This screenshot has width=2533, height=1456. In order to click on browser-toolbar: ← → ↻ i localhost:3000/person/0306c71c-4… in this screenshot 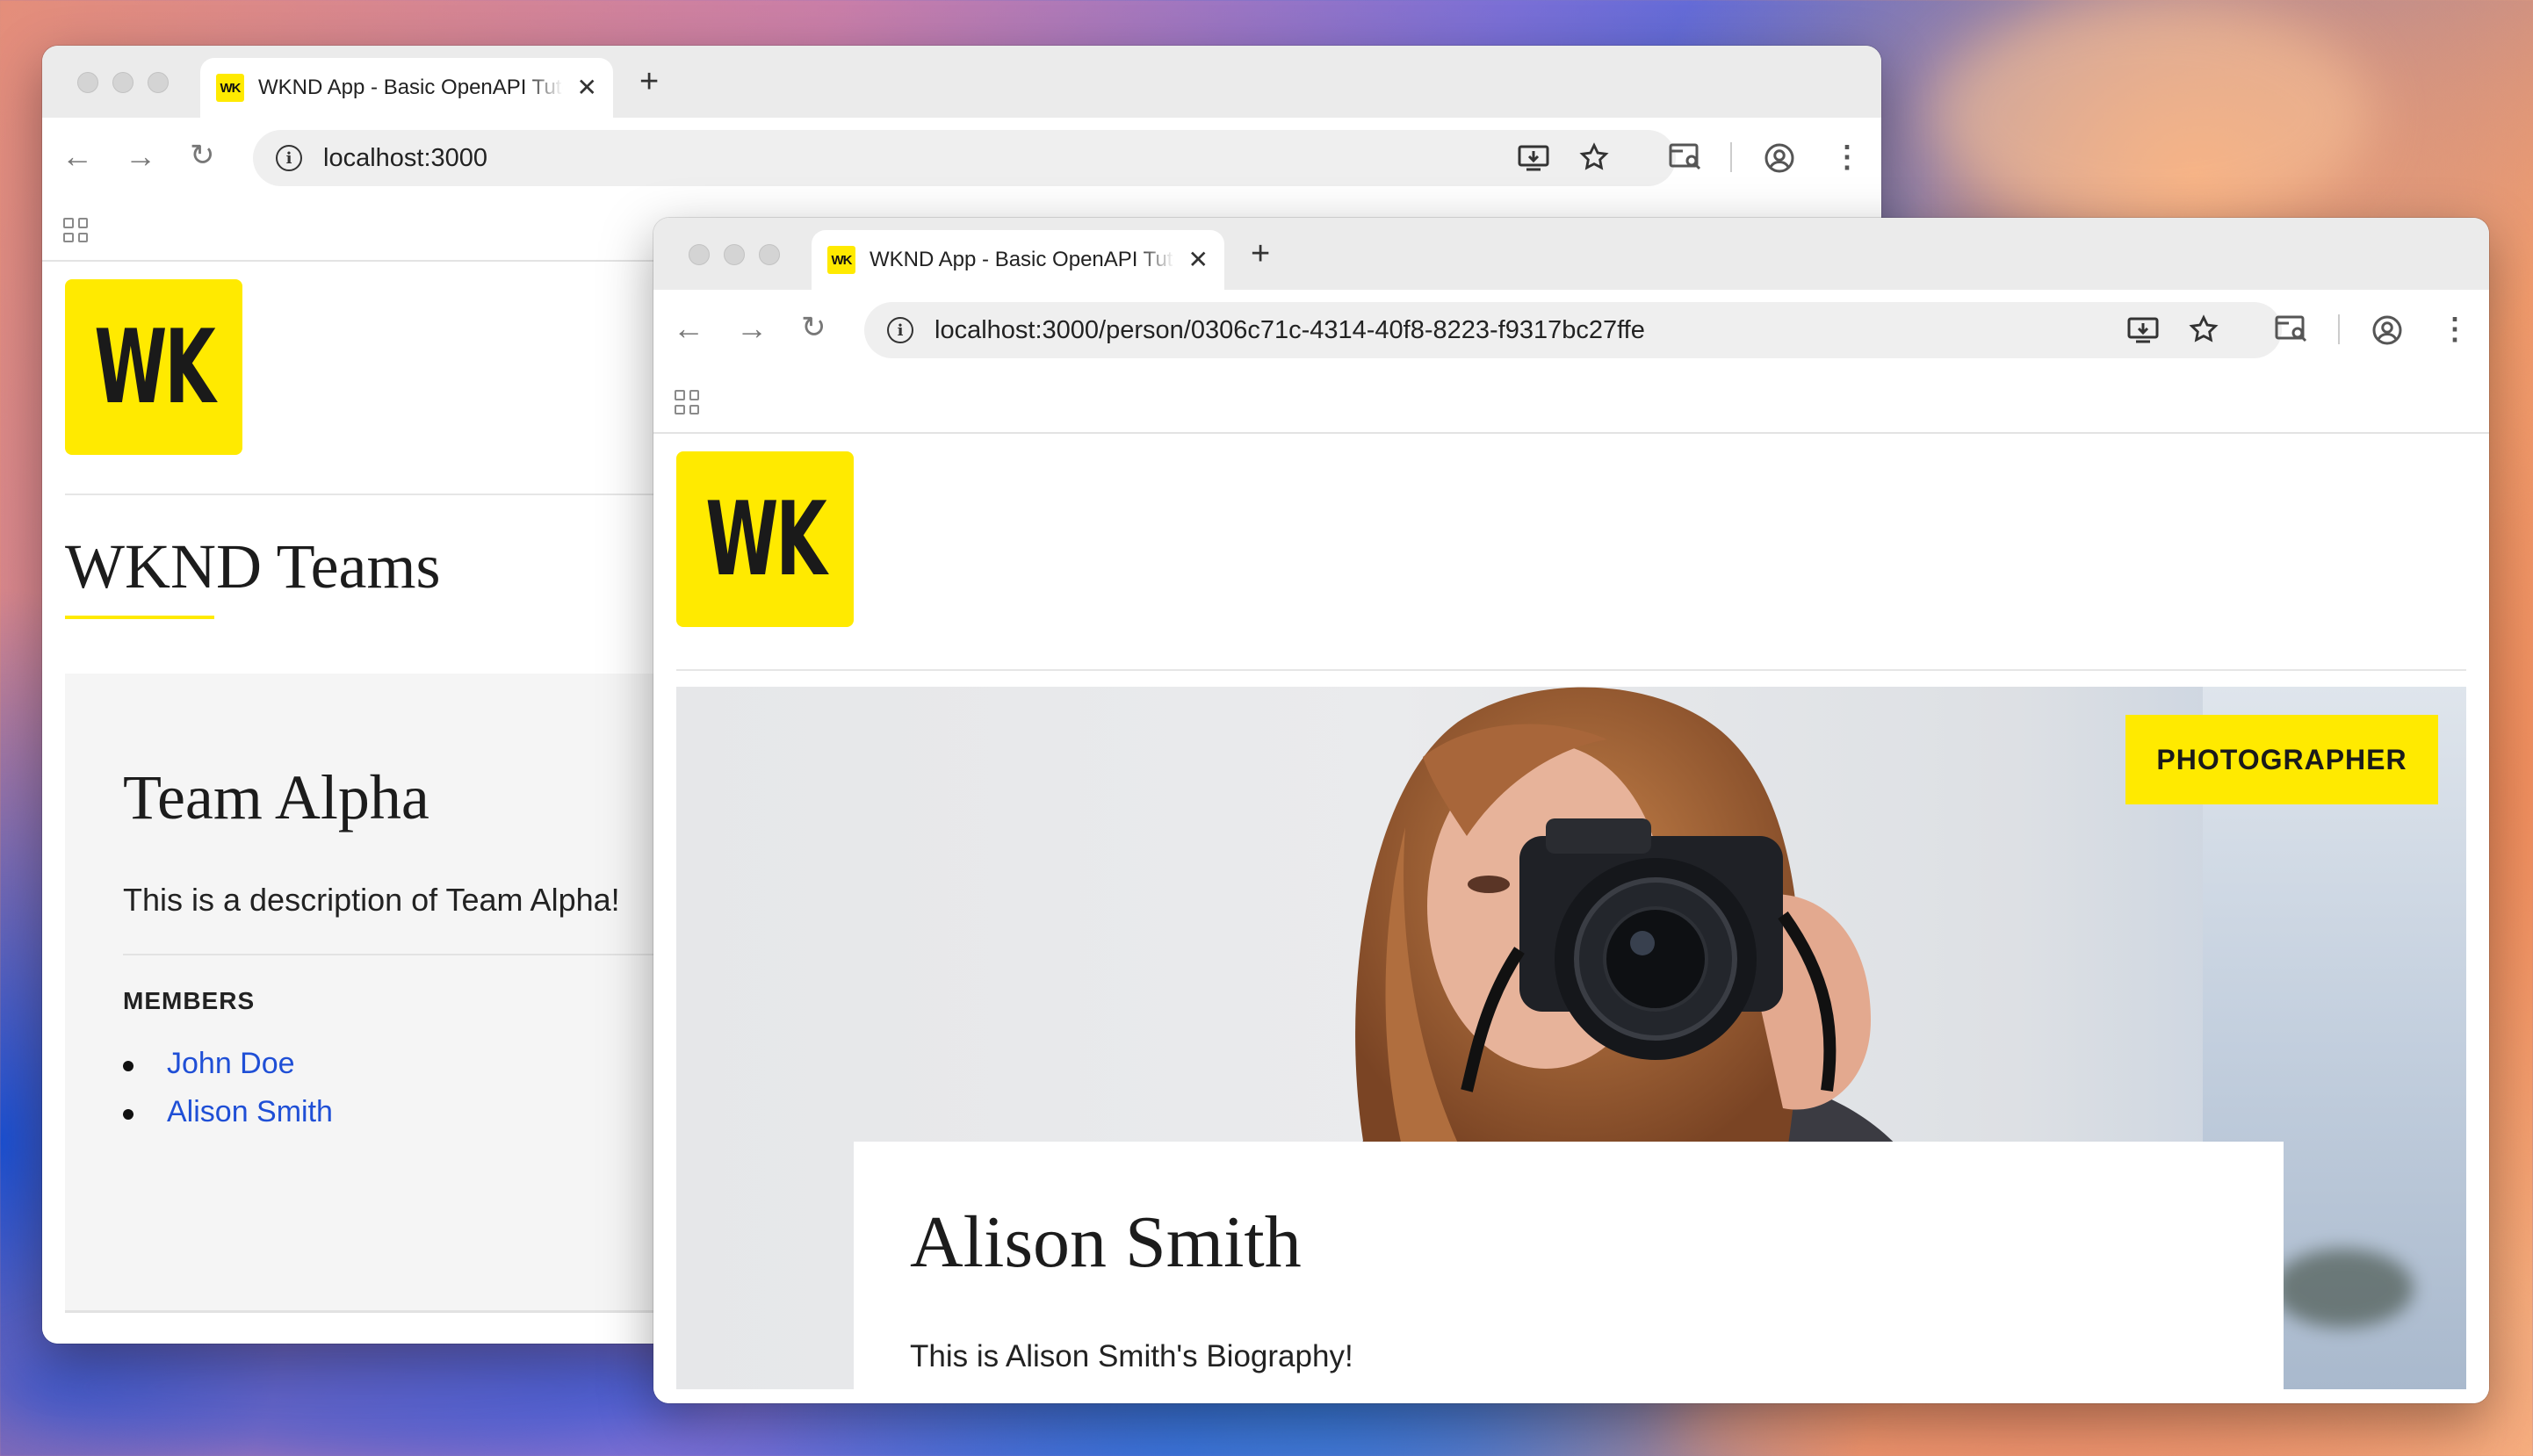, I will do `click(1571, 330)`.